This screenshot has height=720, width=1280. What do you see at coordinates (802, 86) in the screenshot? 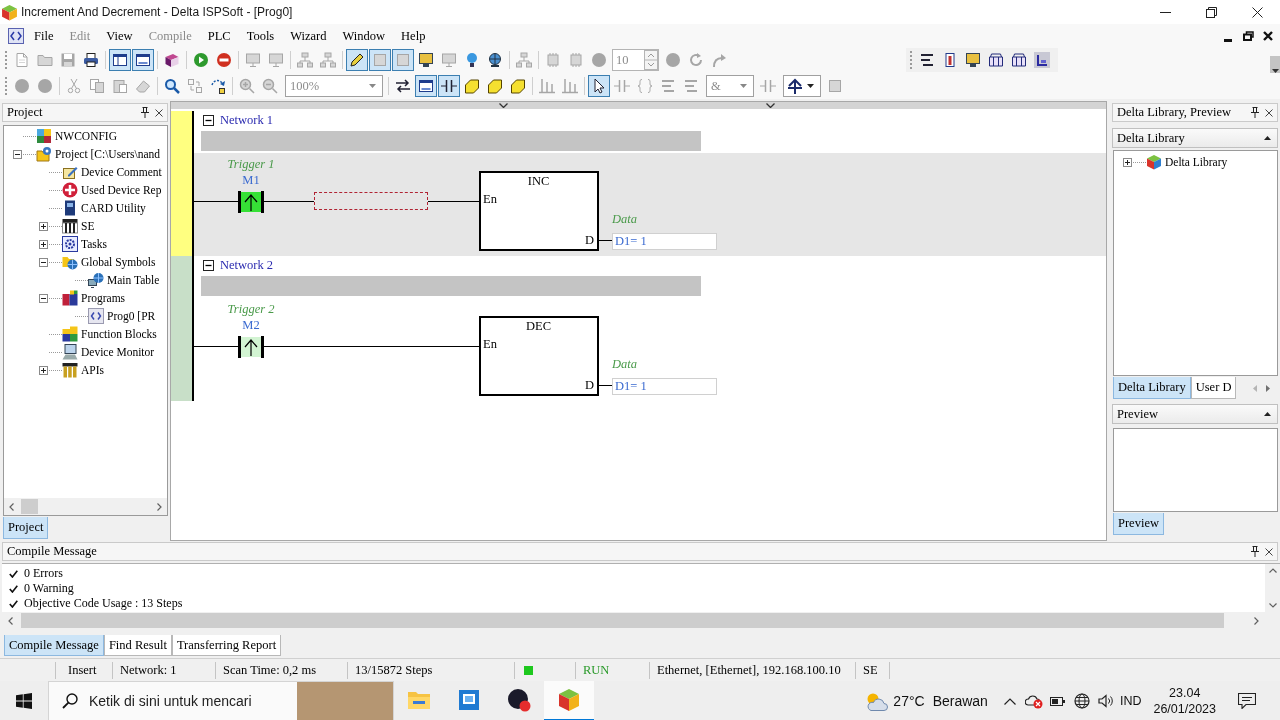
I see `dropdown` at bounding box center [802, 86].